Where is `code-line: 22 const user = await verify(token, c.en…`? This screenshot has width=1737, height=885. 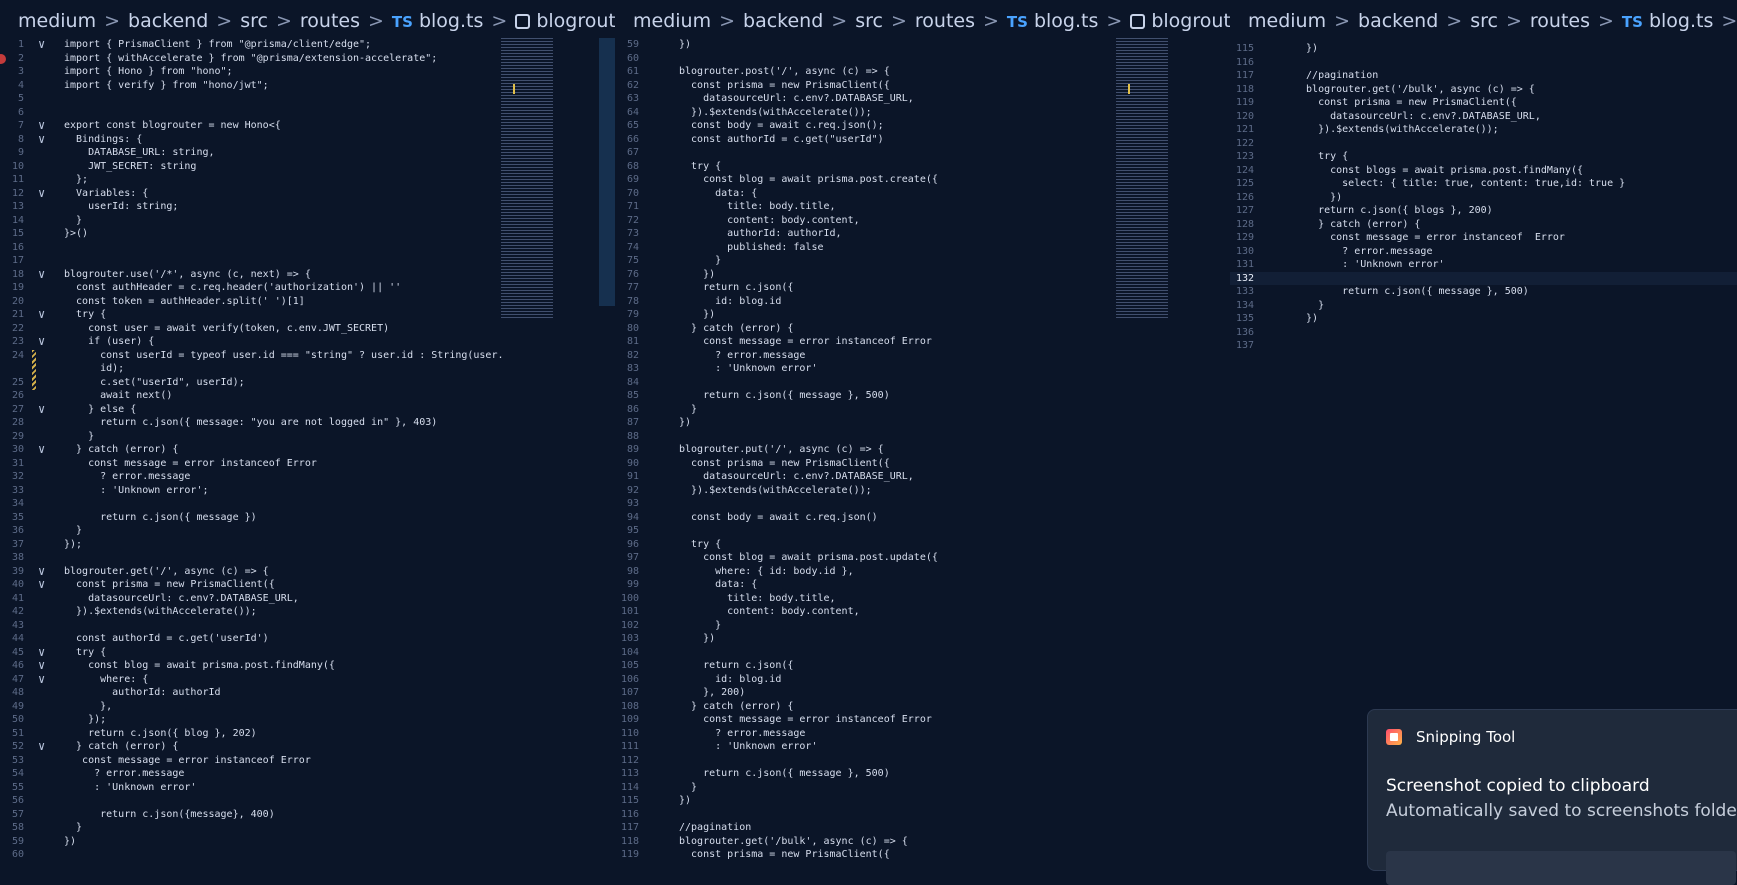 code-line: 22 const user = await verify(token, c.en… is located at coordinates (307, 329).